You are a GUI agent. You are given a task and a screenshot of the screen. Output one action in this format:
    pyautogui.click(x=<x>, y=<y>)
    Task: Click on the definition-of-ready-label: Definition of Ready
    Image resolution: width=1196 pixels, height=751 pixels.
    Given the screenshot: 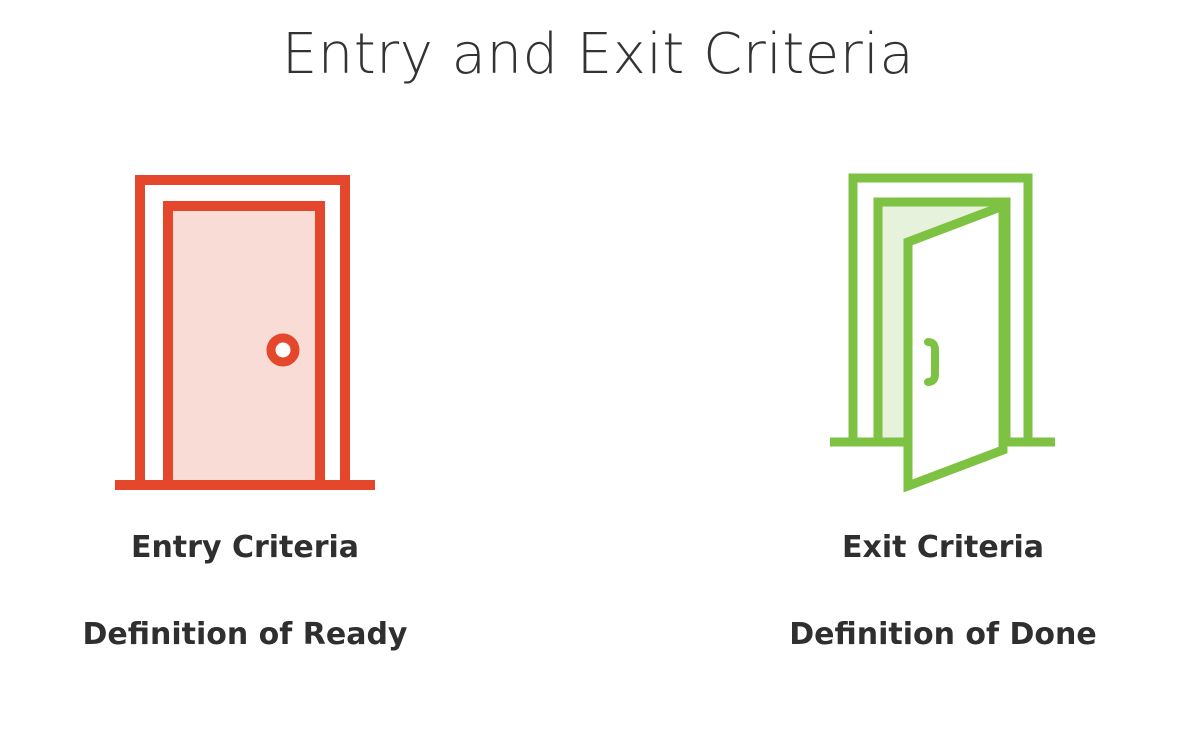 What is the action you would take?
    pyautogui.click(x=245, y=634)
    